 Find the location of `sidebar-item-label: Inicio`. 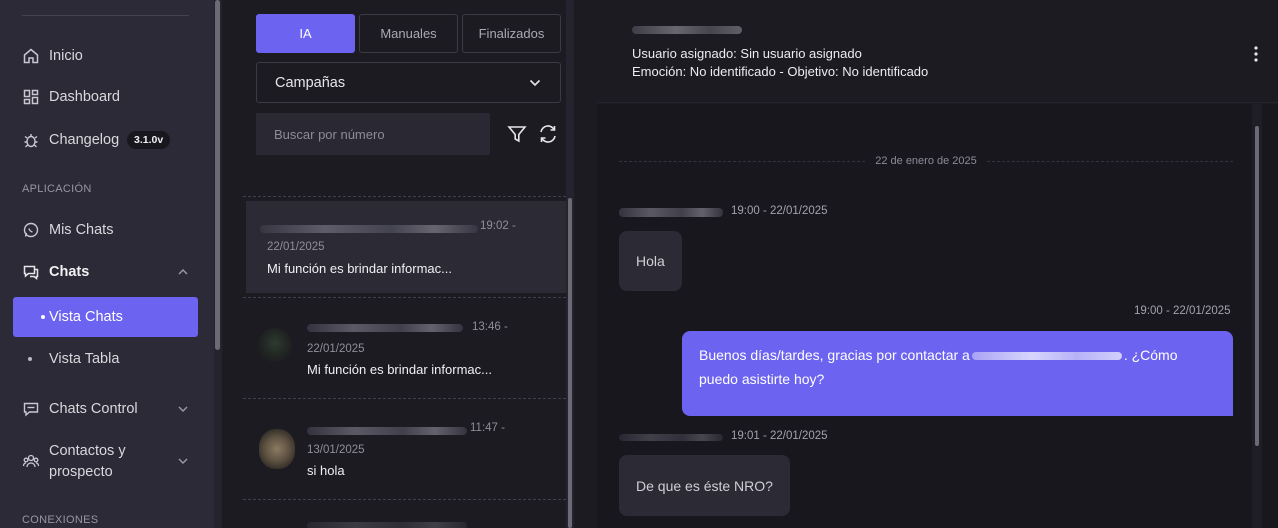

sidebar-item-label: Inicio is located at coordinates (66, 56).